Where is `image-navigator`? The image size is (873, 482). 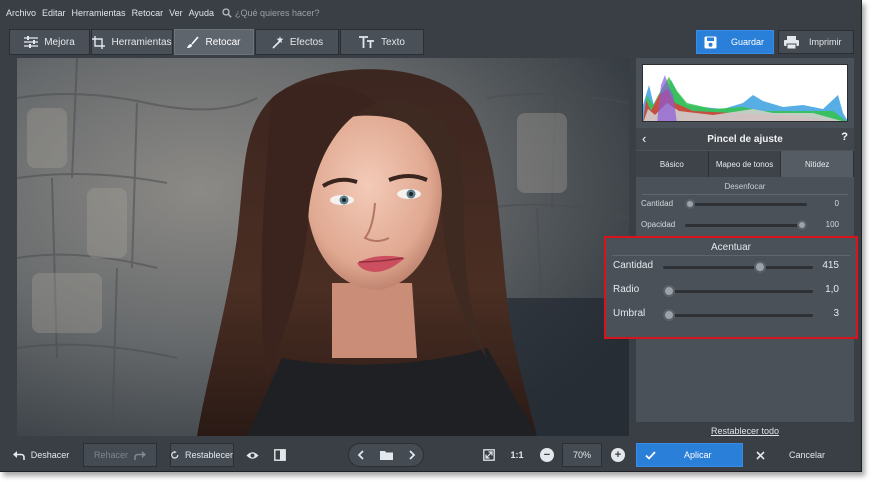
image-navigator is located at coordinates (386, 455).